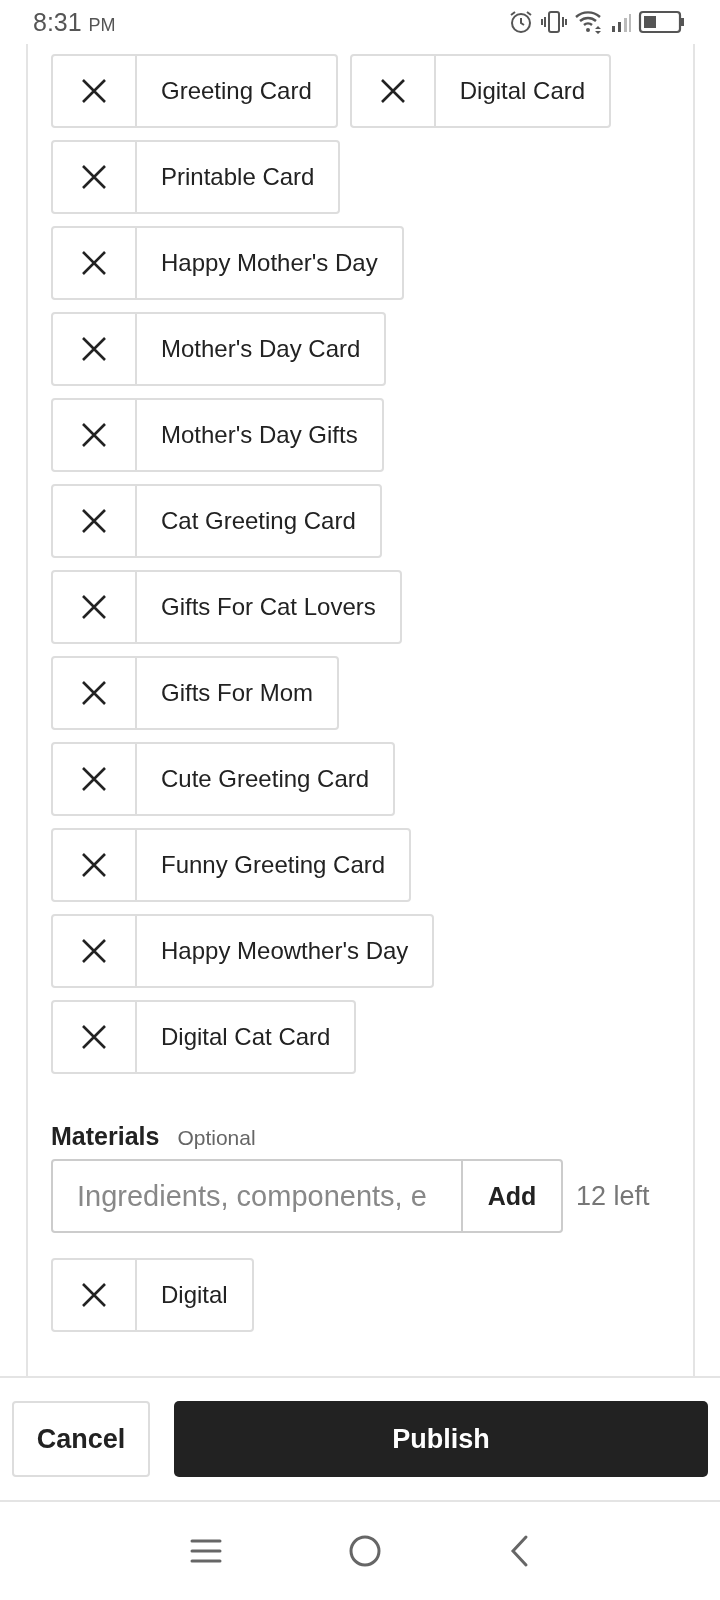 The width and height of the screenshot is (720, 1600). I want to click on section-title: Materials, so click(105, 1136).